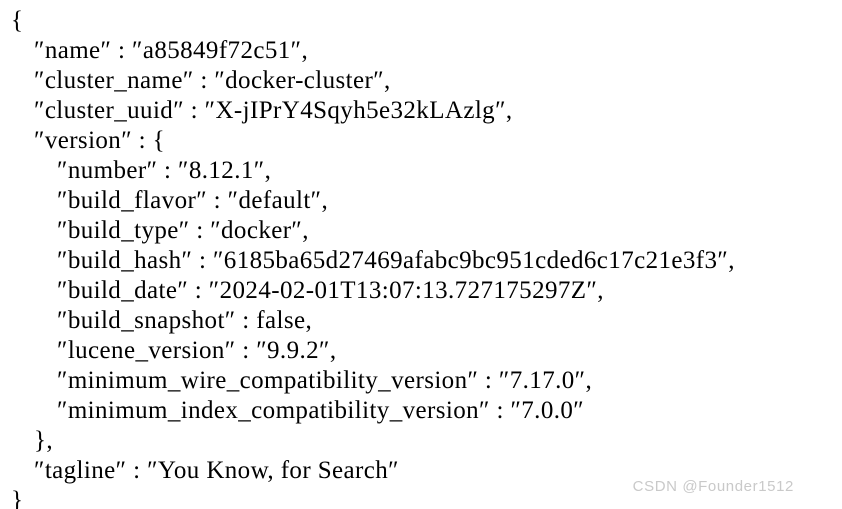 Image resolution: width=842 pixels, height=509 pixels. What do you see at coordinates (713, 486) in the screenshot?
I see `csdn-watermark: CSDN @Founder1512` at bounding box center [713, 486].